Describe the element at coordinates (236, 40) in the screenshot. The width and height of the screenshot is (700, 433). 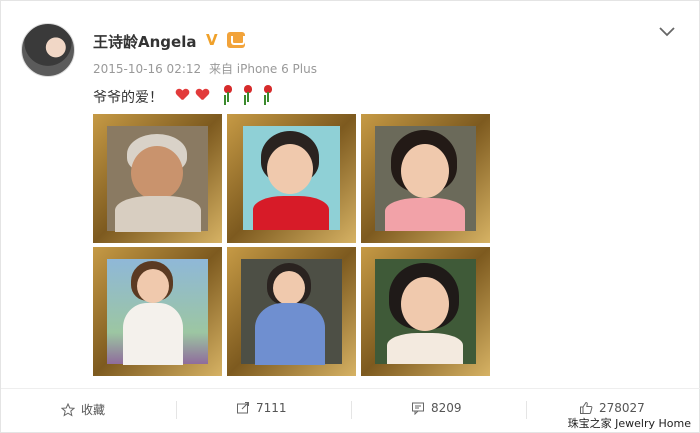
I see `member-badge-icon` at that location.